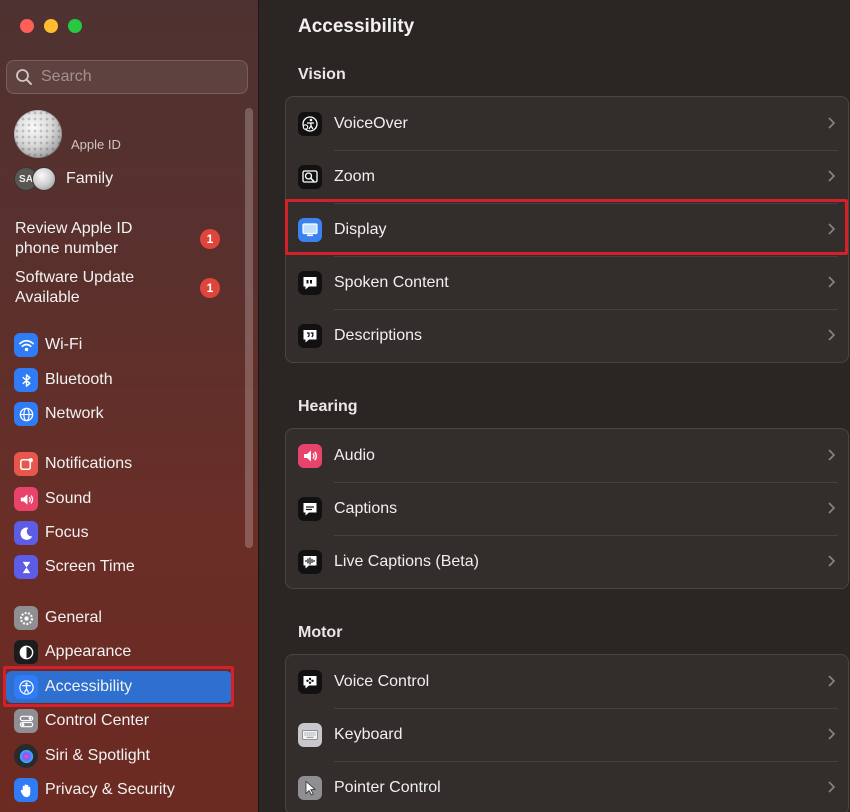  What do you see at coordinates (27, 26) in the screenshot?
I see `close-window-button` at bounding box center [27, 26].